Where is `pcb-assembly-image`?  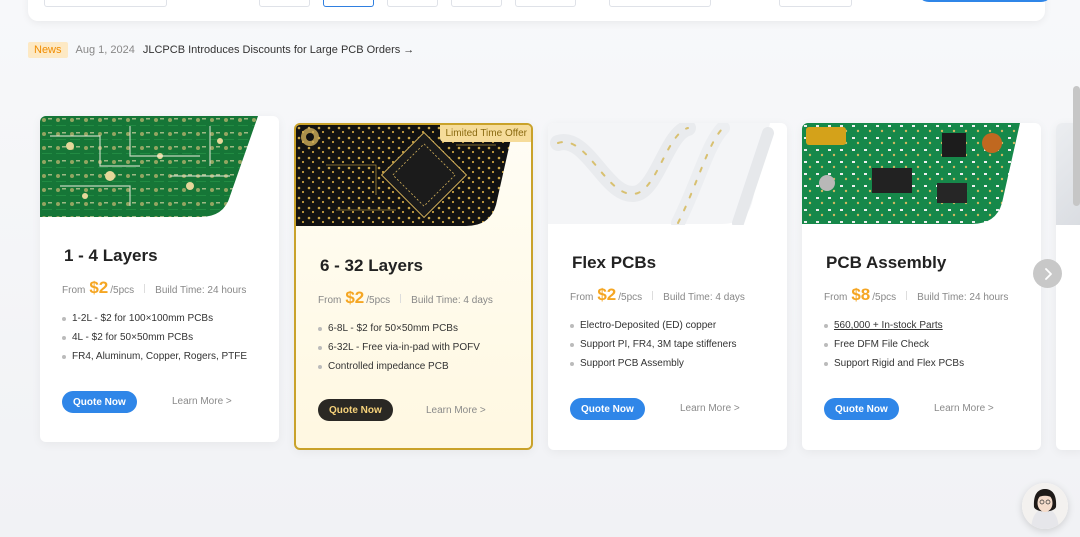 pcb-assembly-image is located at coordinates (921, 174).